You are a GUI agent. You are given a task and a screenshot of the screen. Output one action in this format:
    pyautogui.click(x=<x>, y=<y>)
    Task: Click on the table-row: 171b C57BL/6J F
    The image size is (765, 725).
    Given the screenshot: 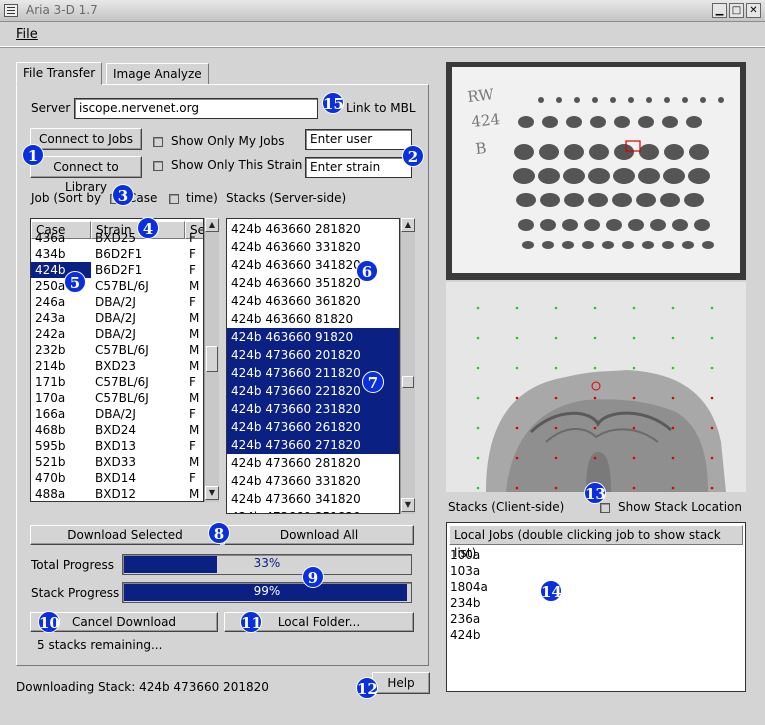 What is the action you would take?
    pyautogui.click(x=117, y=382)
    